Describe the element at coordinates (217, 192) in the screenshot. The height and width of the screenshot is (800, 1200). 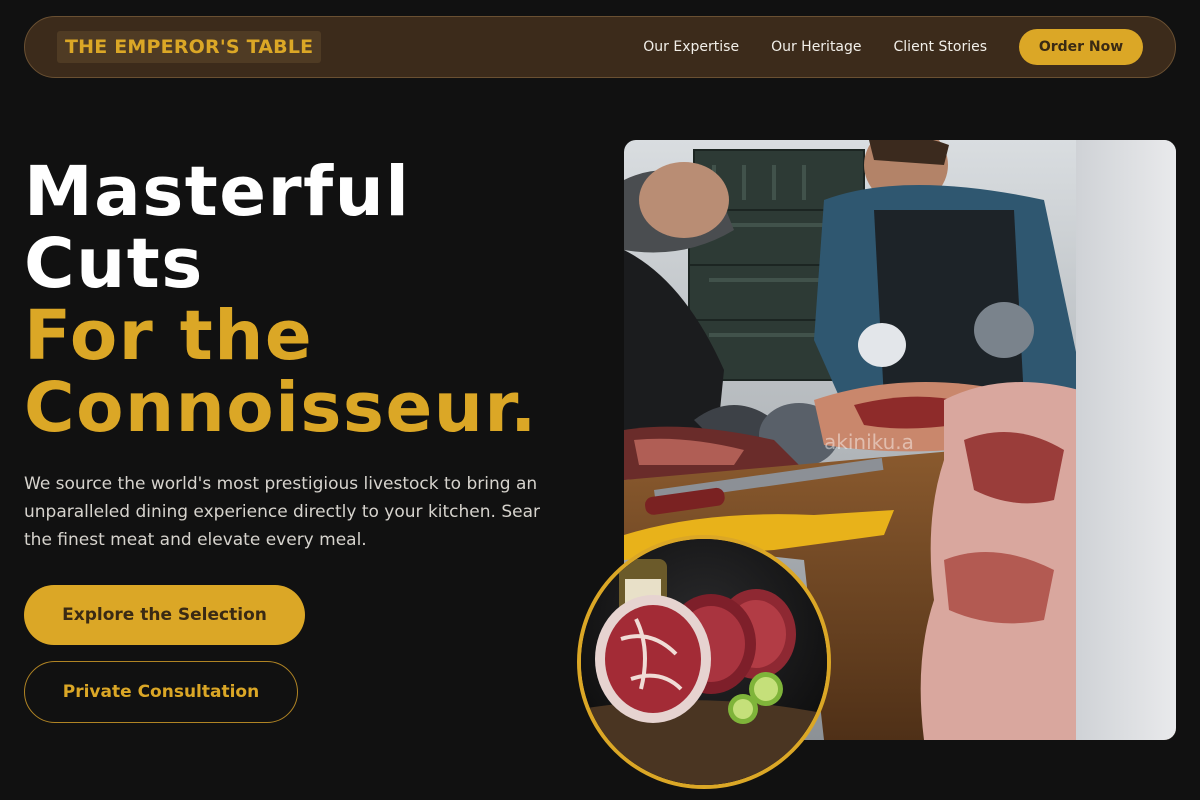
I see `hero-title-line-1: Masterful` at that location.